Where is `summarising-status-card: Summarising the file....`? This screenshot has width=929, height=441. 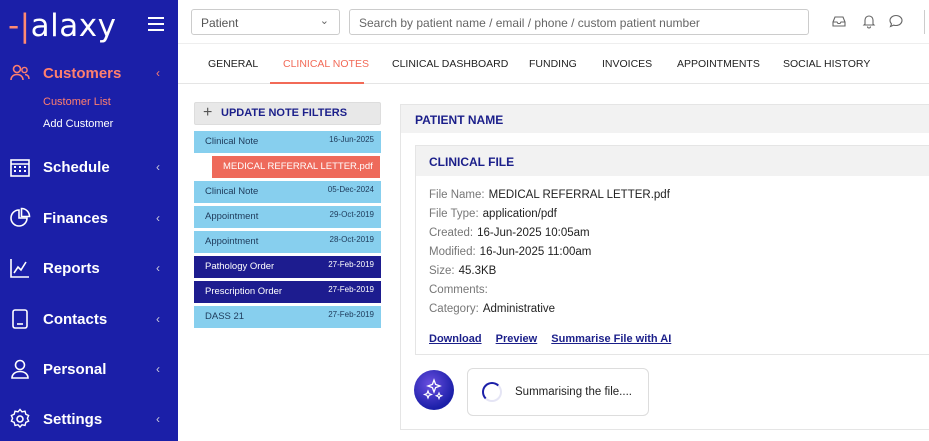
summarising-status-card: Summarising the file.... is located at coordinates (558, 392).